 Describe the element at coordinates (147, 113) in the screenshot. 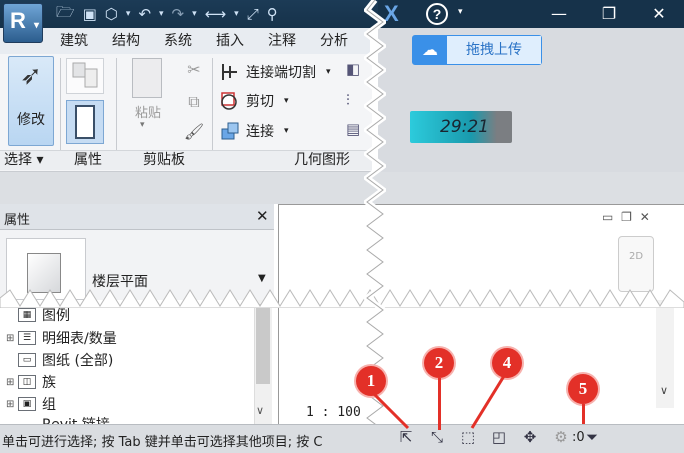

I see `paste-label: 粘贴` at that location.